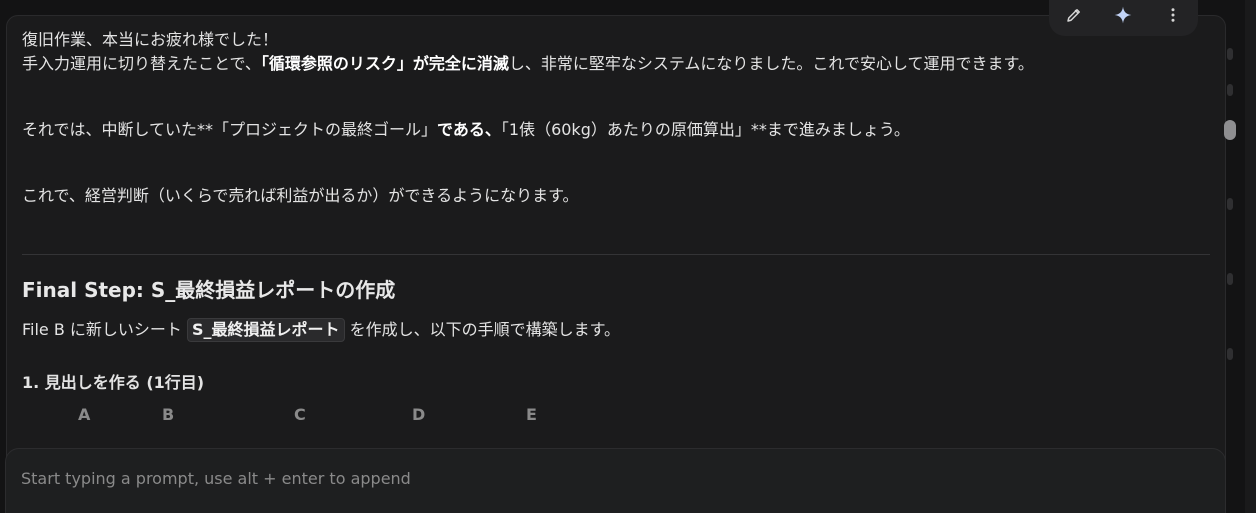 The width and height of the screenshot is (1256, 513). What do you see at coordinates (168, 414) in the screenshot?
I see `column-letter-b: B` at bounding box center [168, 414].